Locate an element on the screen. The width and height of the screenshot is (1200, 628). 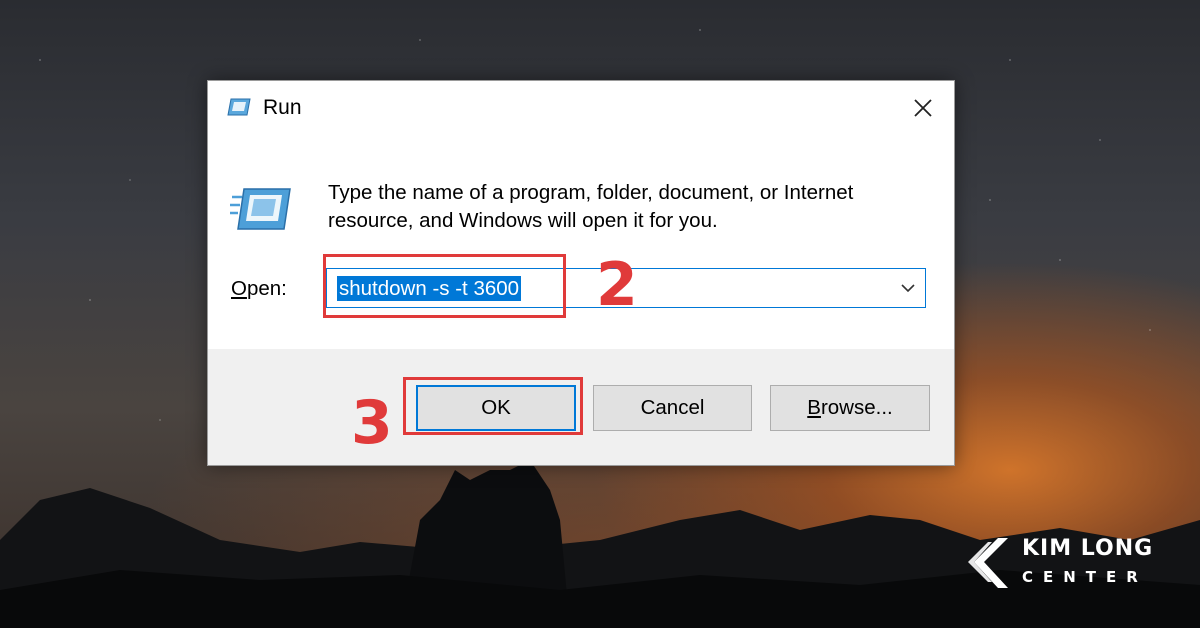
run-app-icon is located at coordinates (239, 107).